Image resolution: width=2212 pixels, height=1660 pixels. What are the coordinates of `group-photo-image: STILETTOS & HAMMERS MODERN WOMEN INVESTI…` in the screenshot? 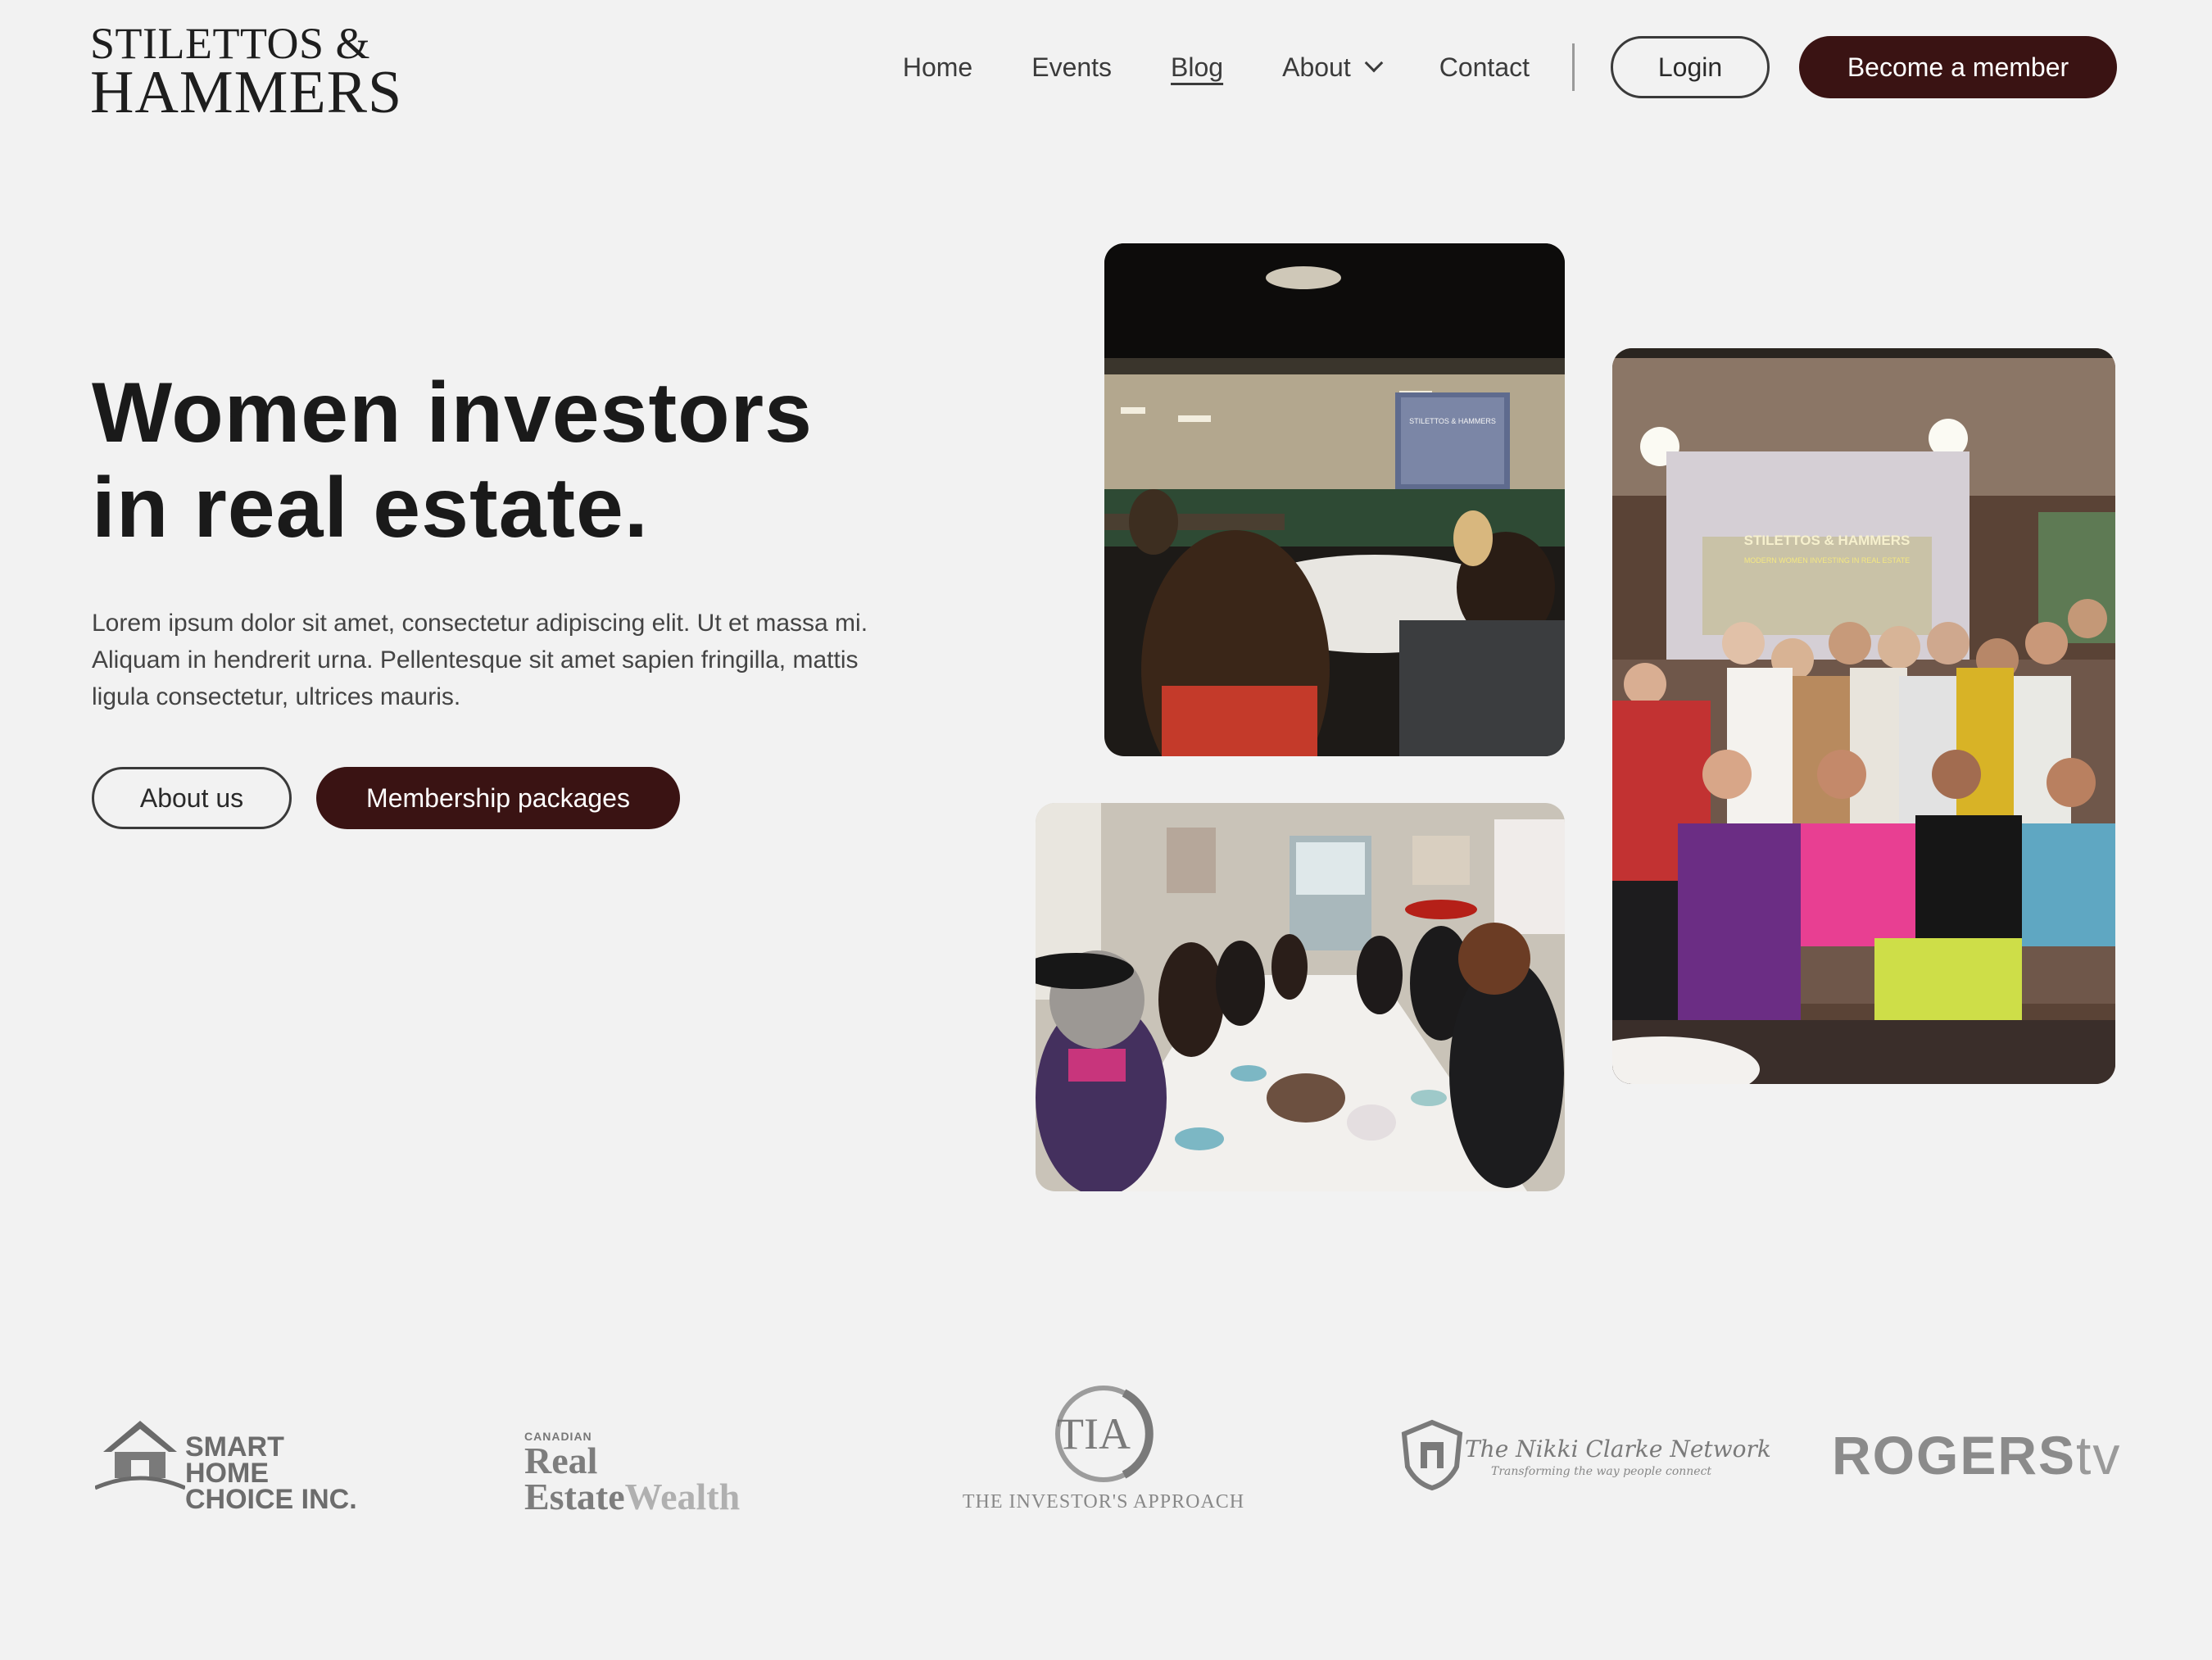 It's located at (1863, 716).